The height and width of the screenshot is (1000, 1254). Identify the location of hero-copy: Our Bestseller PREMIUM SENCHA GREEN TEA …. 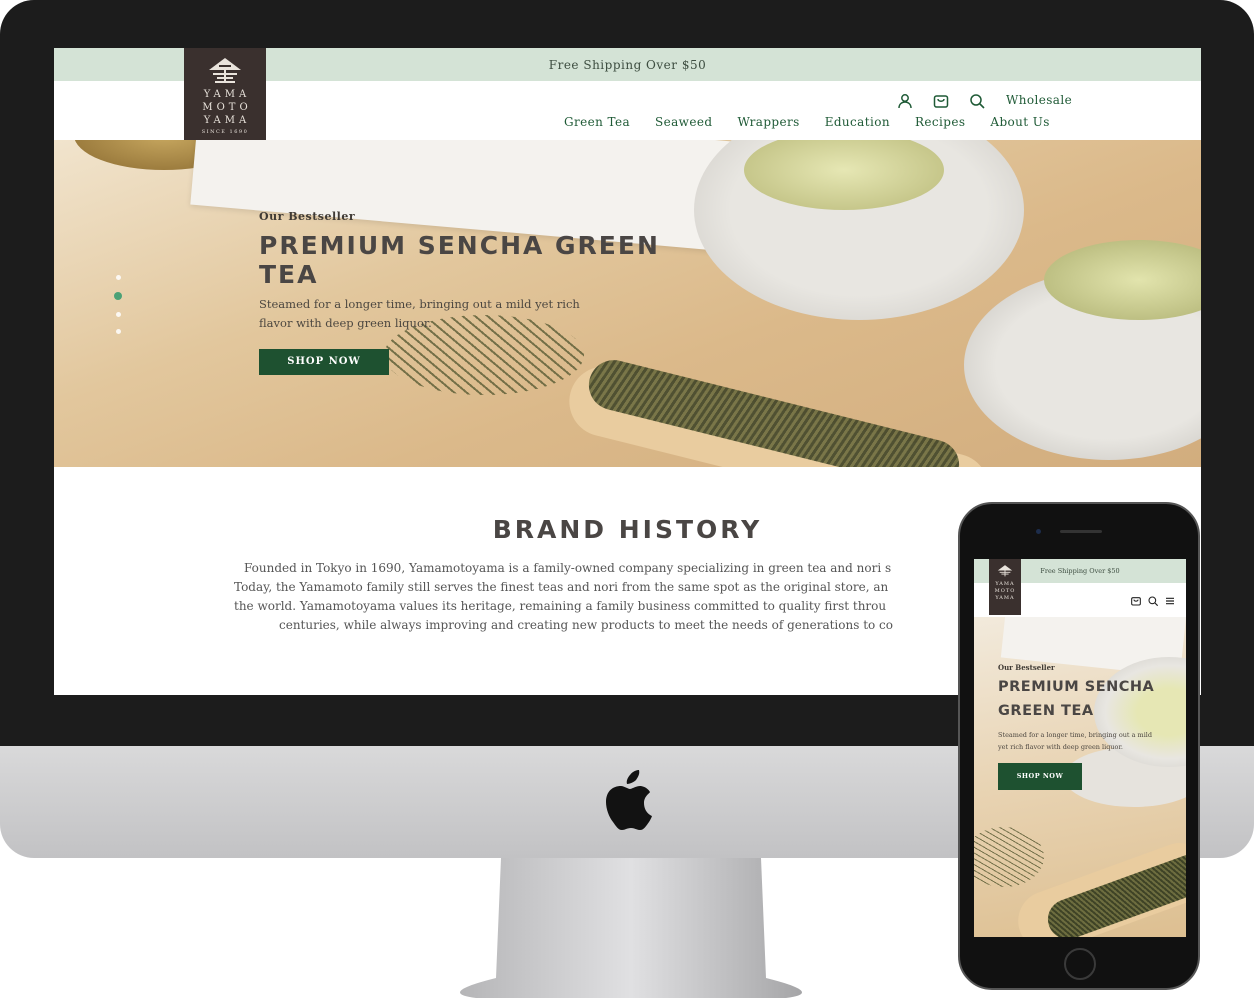
(469, 292).